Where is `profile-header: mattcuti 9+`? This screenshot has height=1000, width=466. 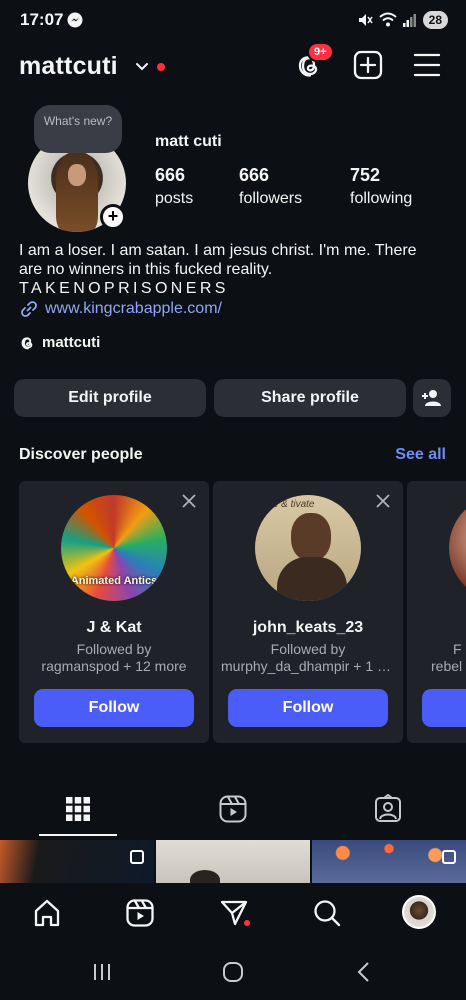
profile-header: mattcuti 9+ is located at coordinates (233, 65).